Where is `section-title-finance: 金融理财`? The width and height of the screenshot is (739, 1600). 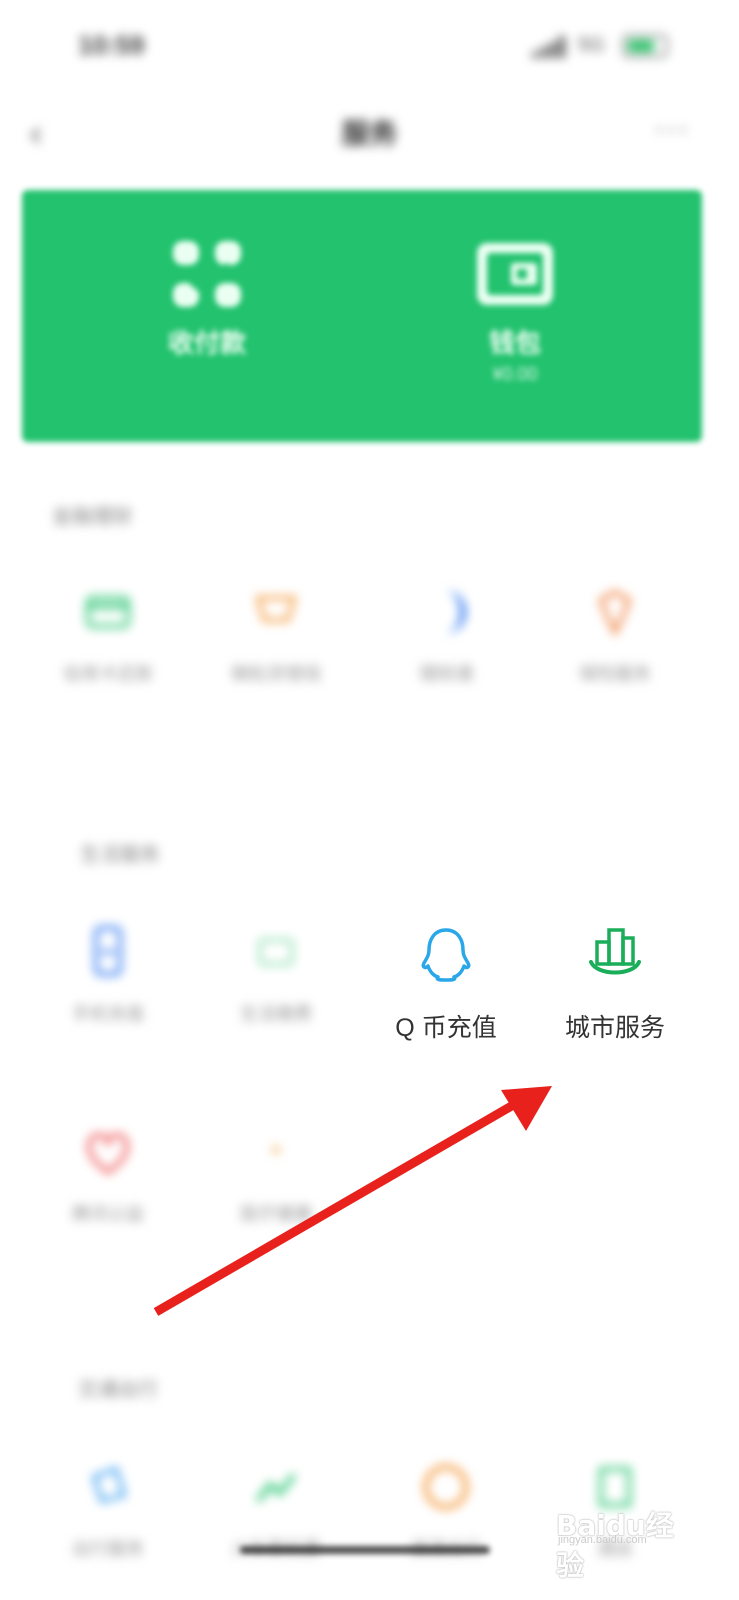 section-title-finance: 金融理财 is located at coordinates (92, 517).